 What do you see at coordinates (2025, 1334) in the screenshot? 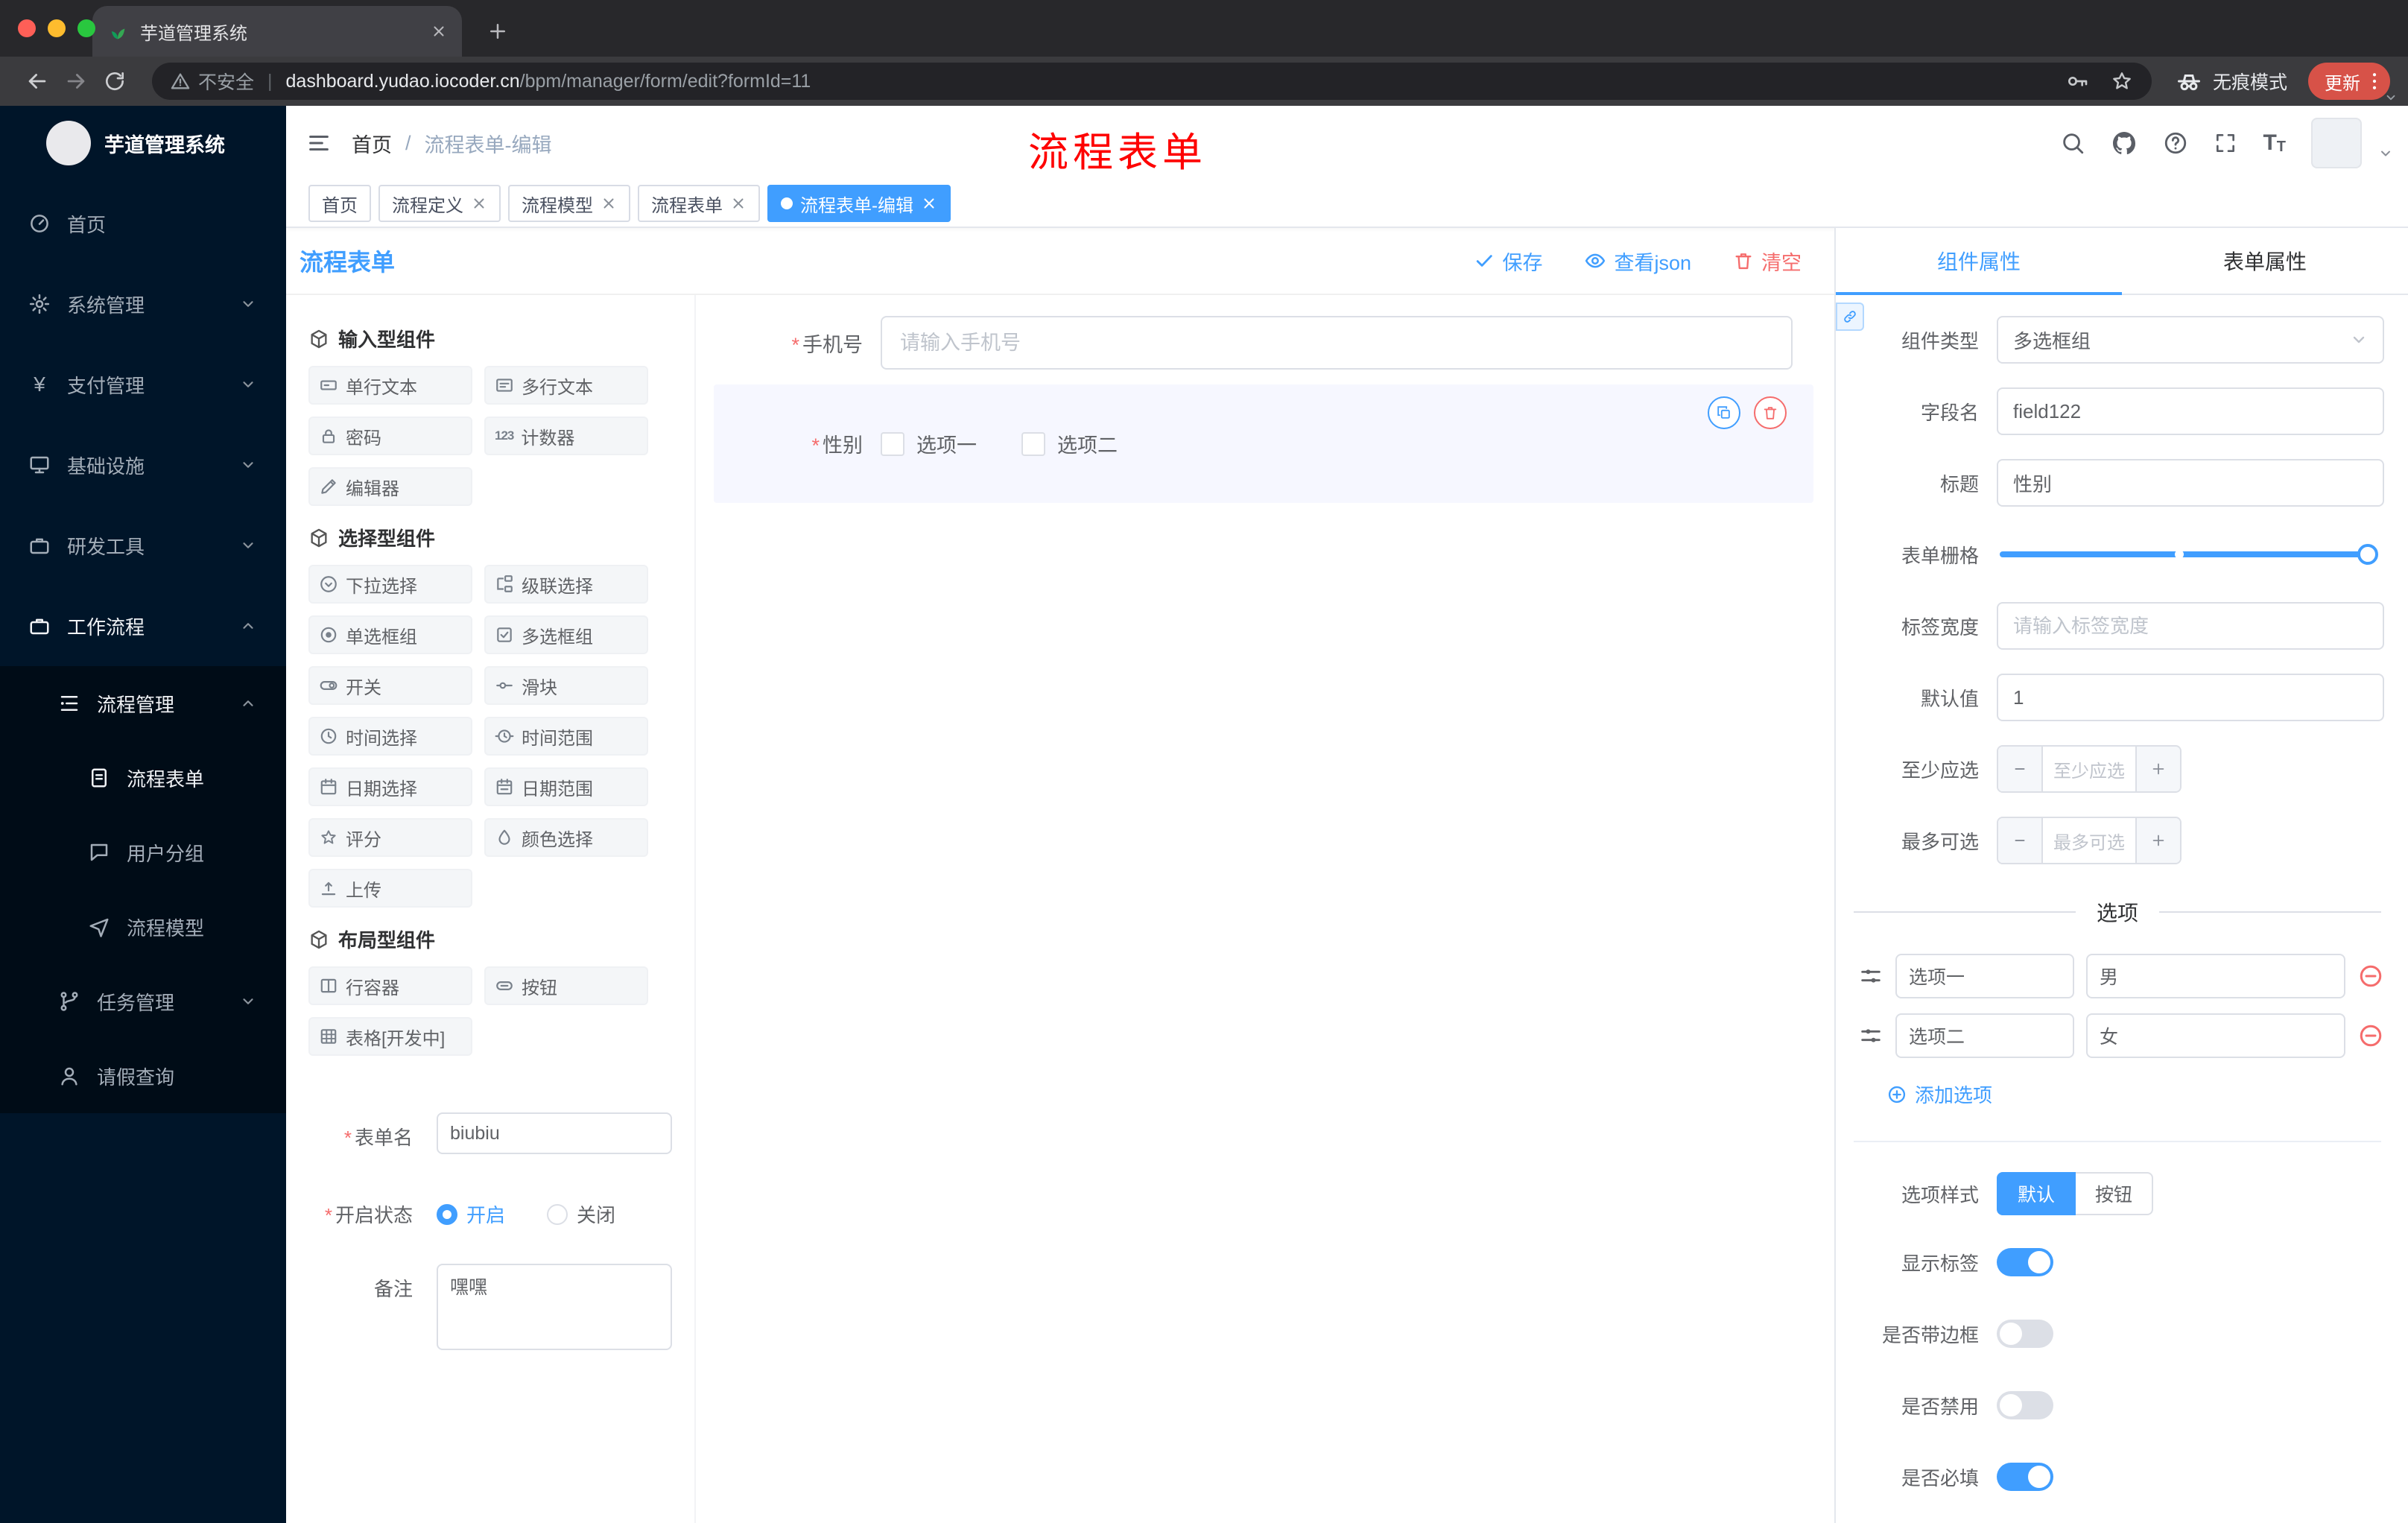
I see `border-toggle` at bounding box center [2025, 1334].